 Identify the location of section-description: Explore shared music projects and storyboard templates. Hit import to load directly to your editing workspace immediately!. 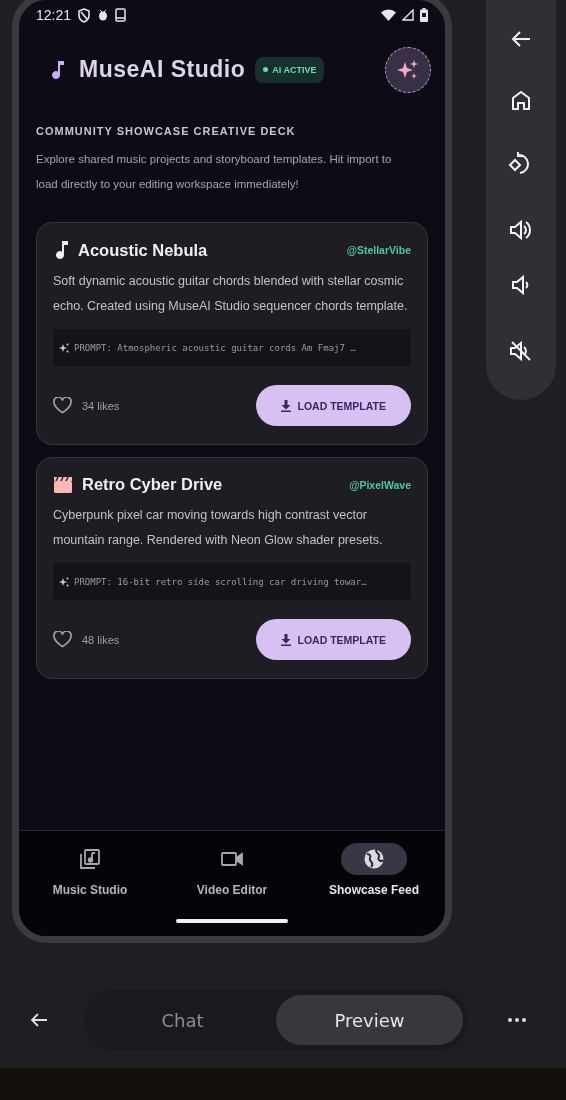
(214, 172).